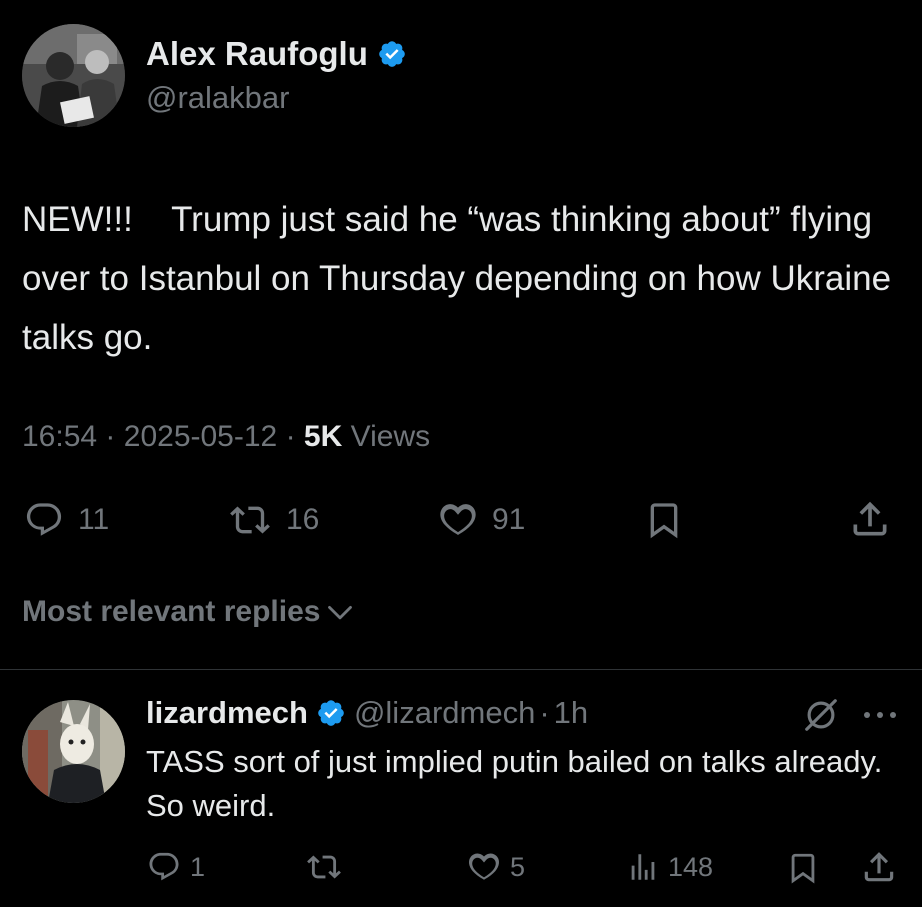 The image size is (922, 907). What do you see at coordinates (509, 519) in the screenshot?
I see `like-count: 91` at bounding box center [509, 519].